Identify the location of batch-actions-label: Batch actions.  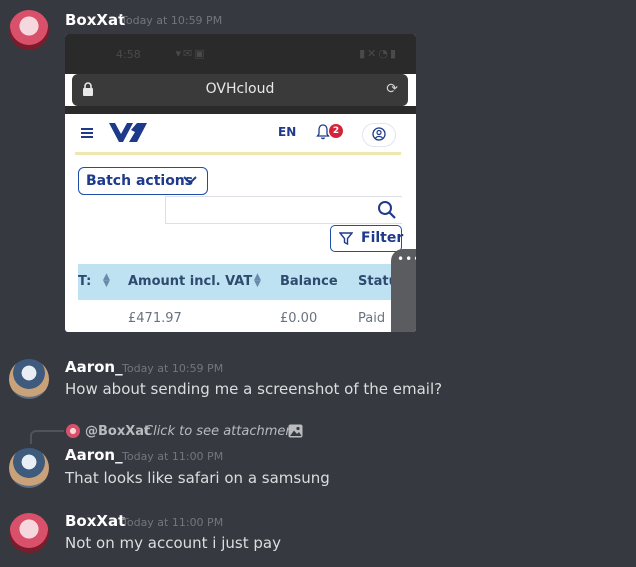
(140, 181).